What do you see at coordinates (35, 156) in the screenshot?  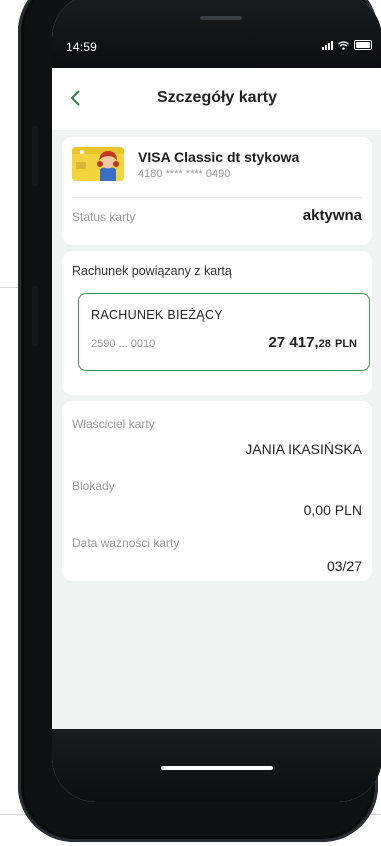 I see `volume-button` at bounding box center [35, 156].